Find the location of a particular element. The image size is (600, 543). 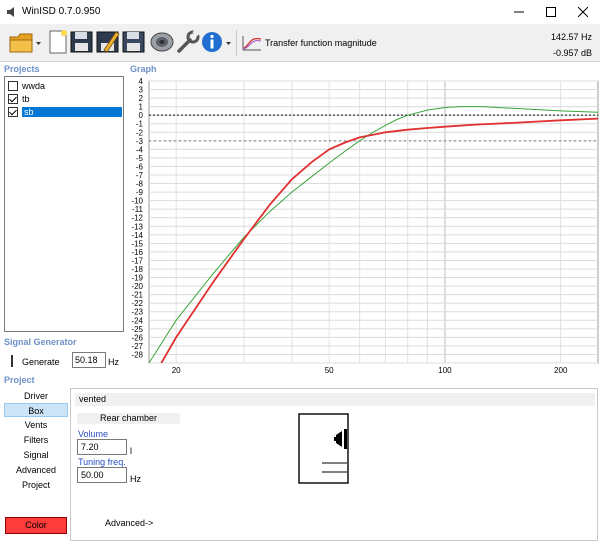

graph-heading: Graph is located at coordinates (143, 69).